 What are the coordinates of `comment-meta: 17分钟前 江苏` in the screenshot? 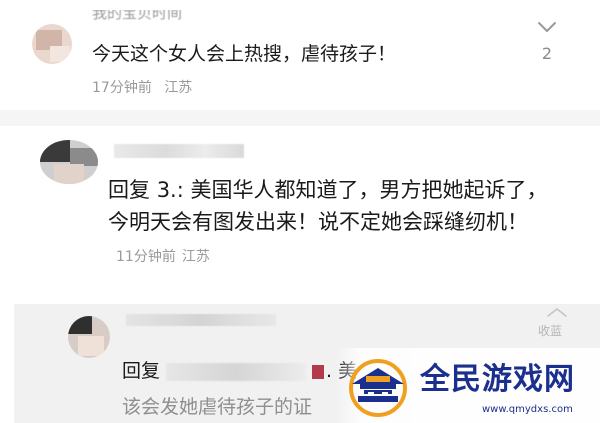 It's located at (142, 88).